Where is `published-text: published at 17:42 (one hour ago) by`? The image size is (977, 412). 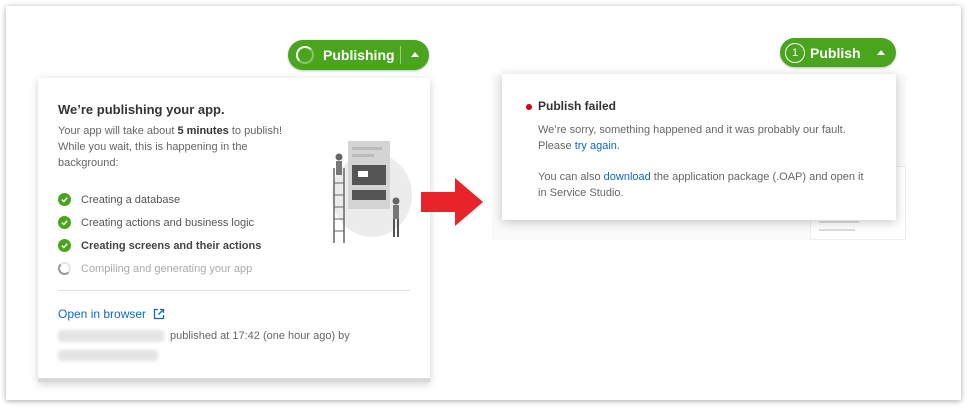
published-text: published at 17:42 (one hour ago) by is located at coordinates (260, 336).